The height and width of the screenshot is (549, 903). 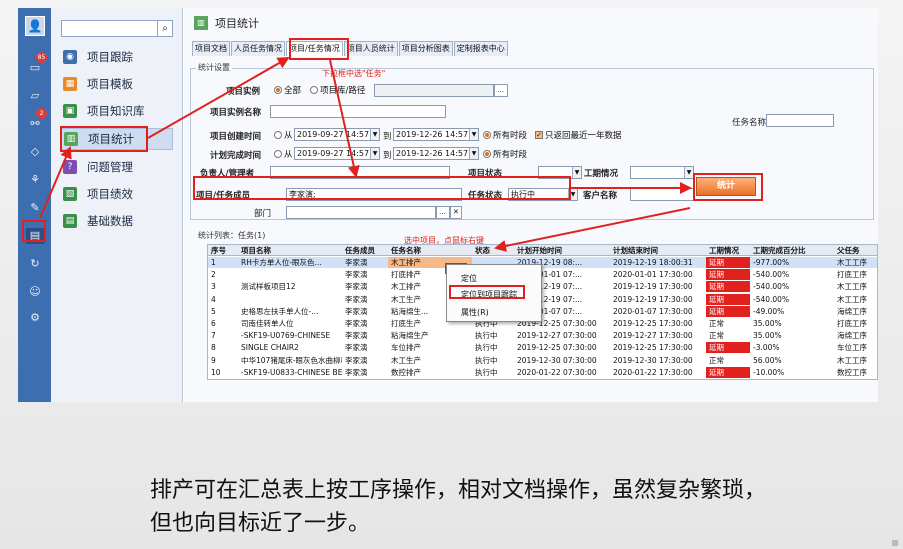 What do you see at coordinates (592, 229) in the screenshot?
I see `arrow-stat-to-grid` at bounding box center [592, 229].